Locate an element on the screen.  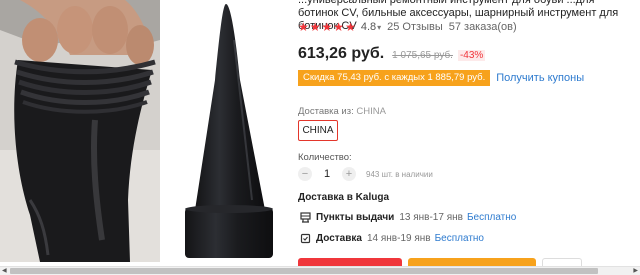
old-price: 1 075,65 руб. is located at coordinates (422, 55).